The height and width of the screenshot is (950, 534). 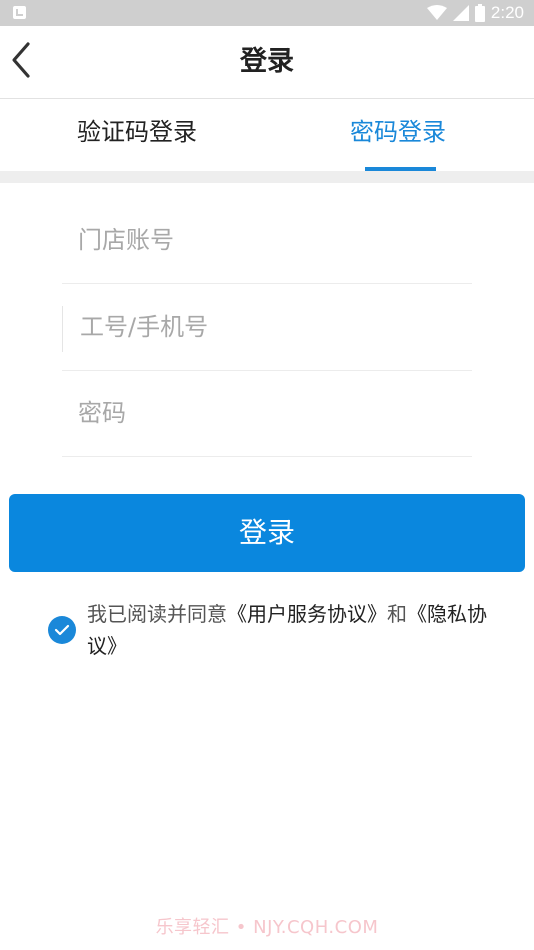 What do you see at coordinates (157, 614) in the screenshot?
I see `agreement-prefix: 我已阅读并同意` at bounding box center [157, 614].